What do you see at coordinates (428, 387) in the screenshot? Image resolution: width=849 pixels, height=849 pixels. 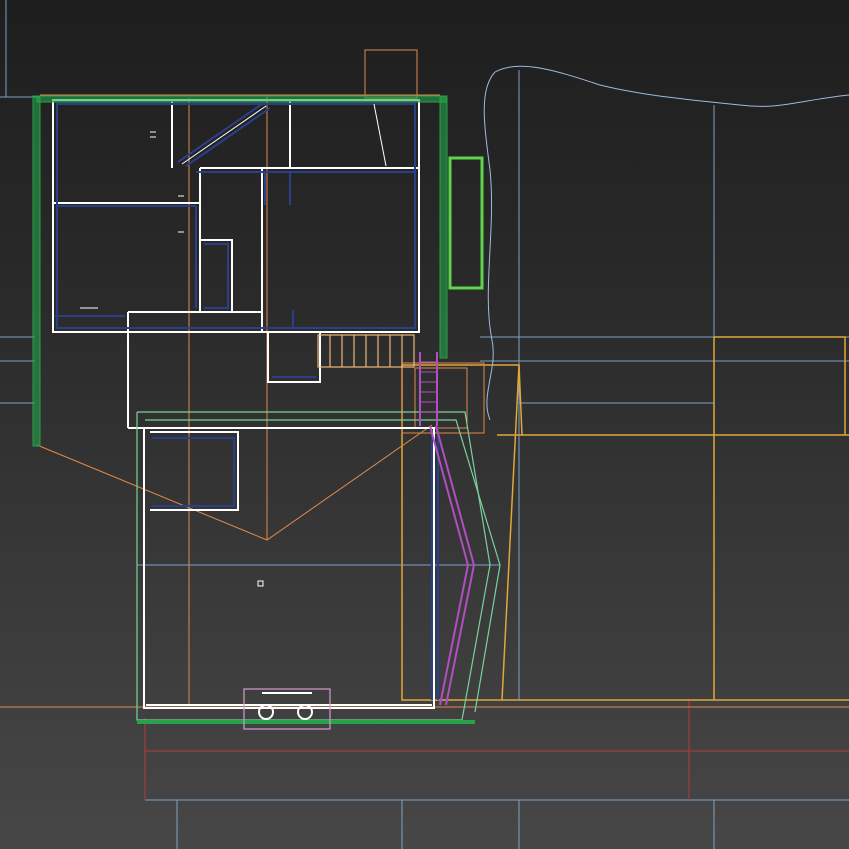 I see `ramp-steps` at bounding box center [428, 387].